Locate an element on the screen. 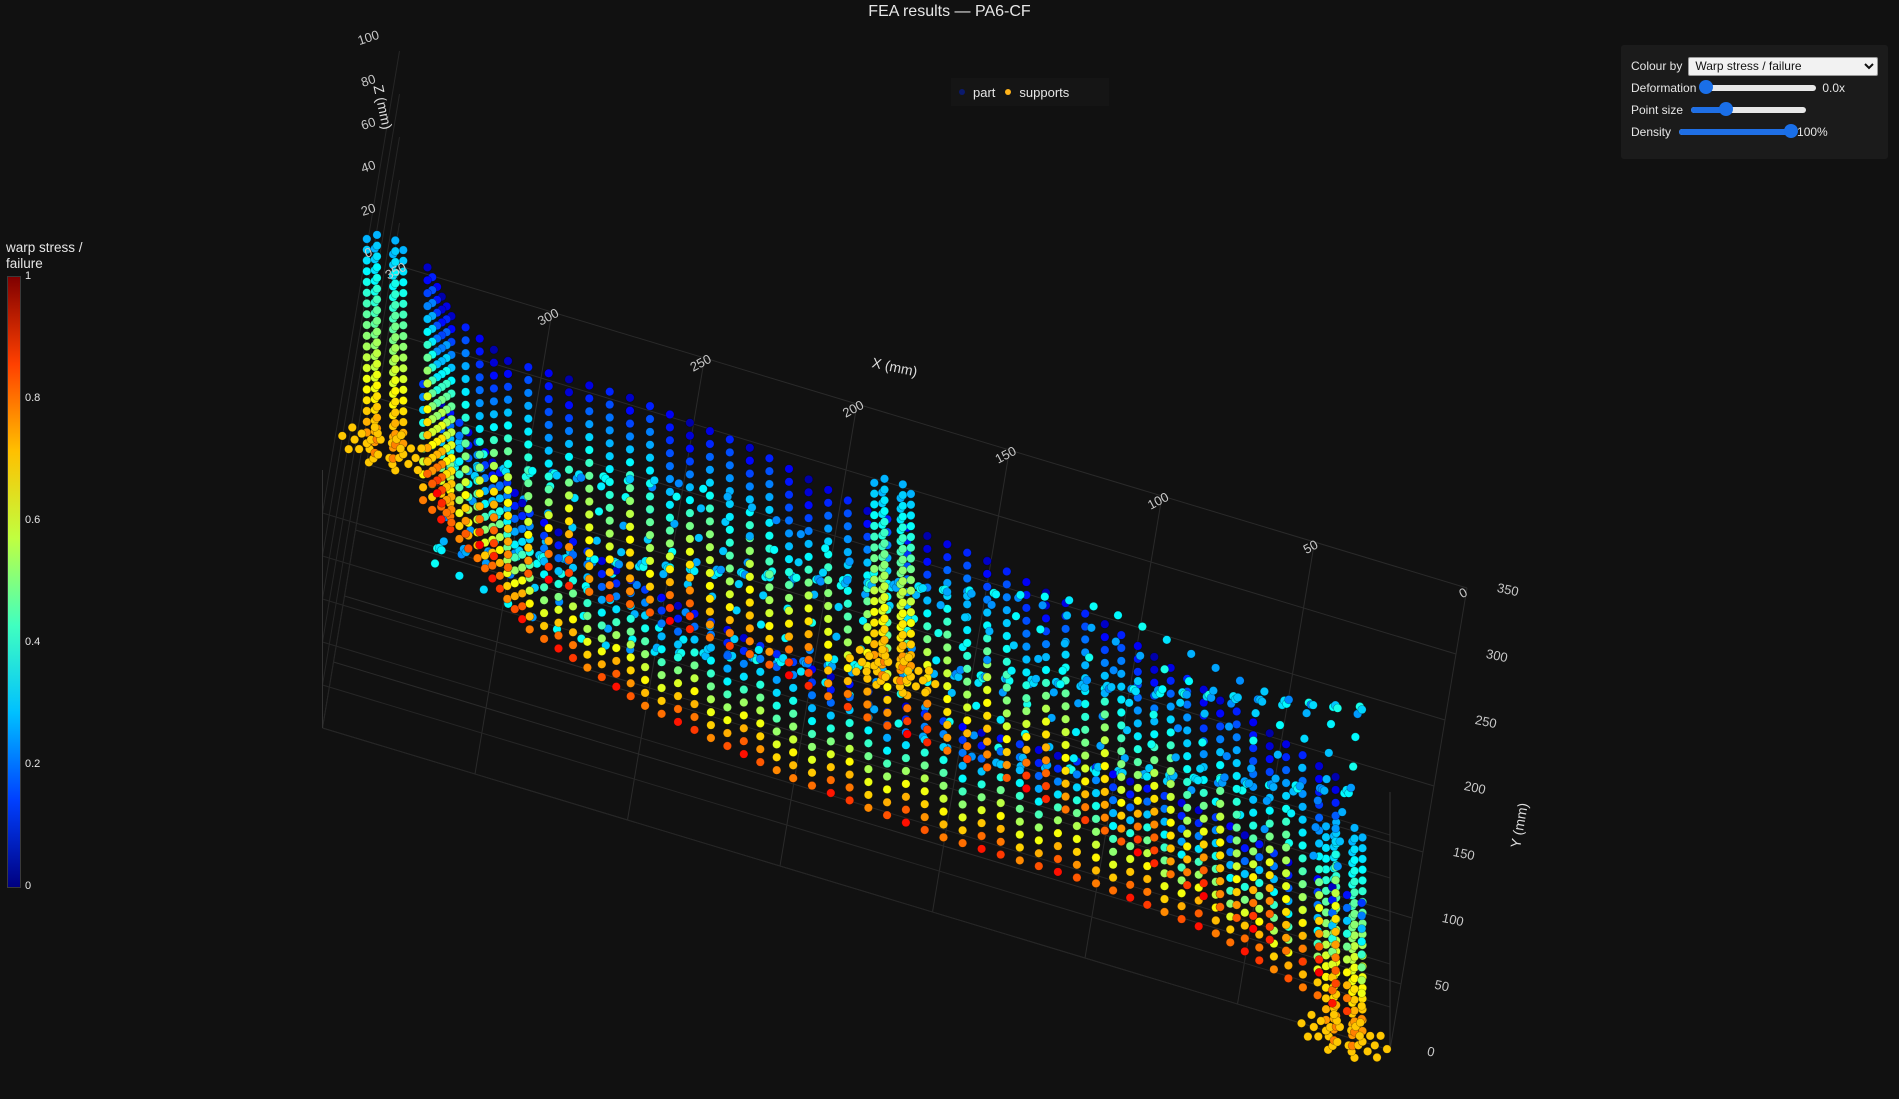 The width and height of the screenshot is (1899, 1099). point-size-slider is located at coordinates (1748, 110).